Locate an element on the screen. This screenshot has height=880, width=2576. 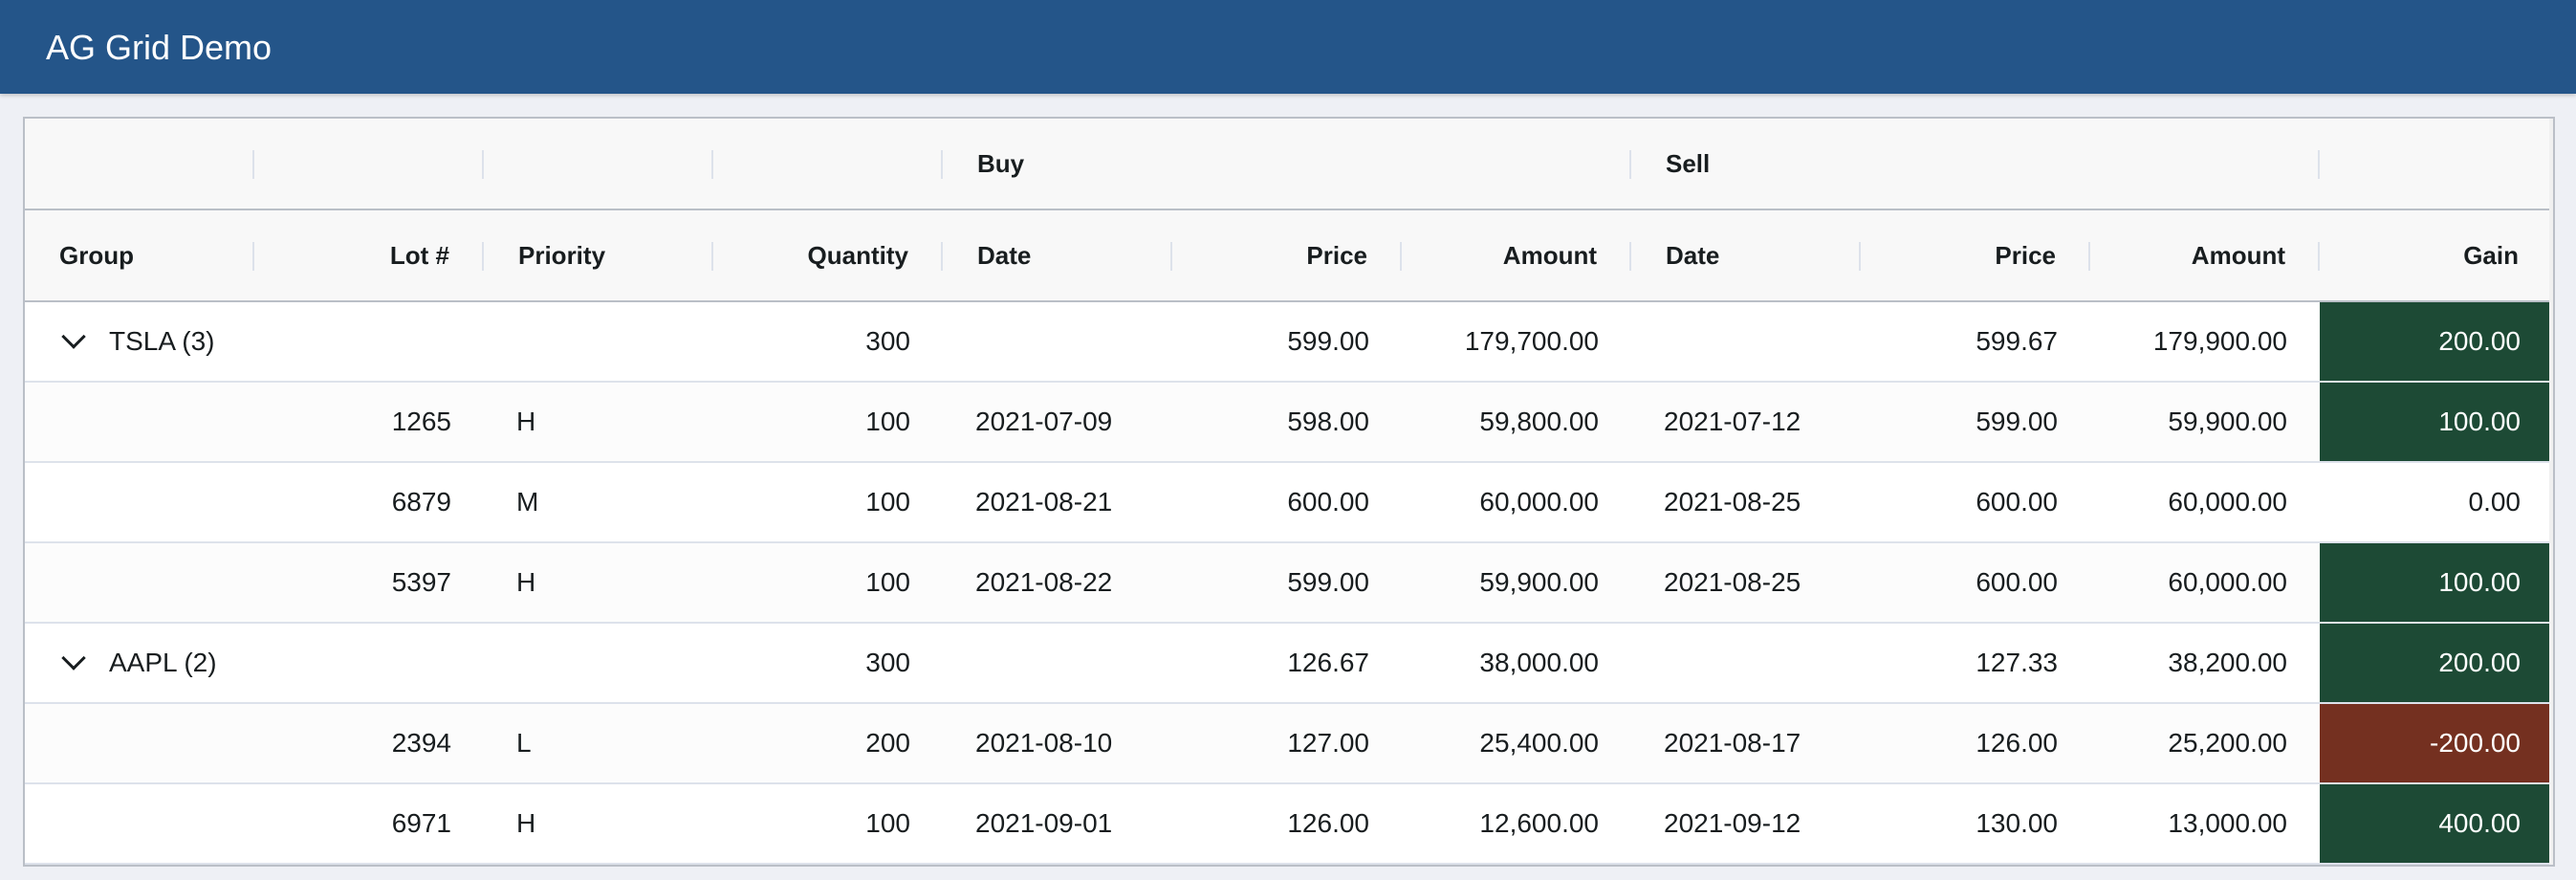
group-cell: TSLA (3) is located at coordinates (254, 341).